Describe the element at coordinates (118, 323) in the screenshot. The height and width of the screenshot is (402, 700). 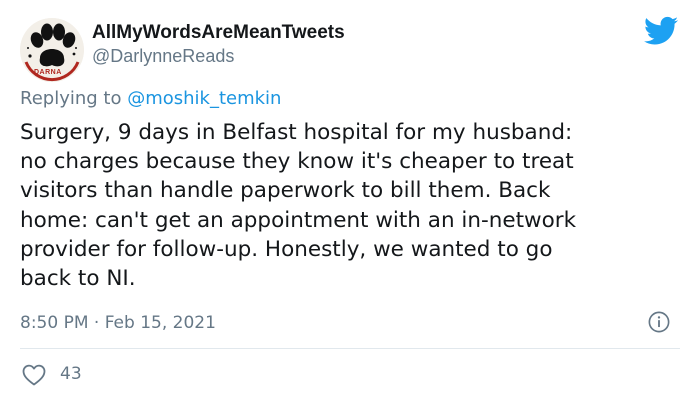
I see `tweet-timestamp: 8:50 PM · Feb 15, 2021` at that location.